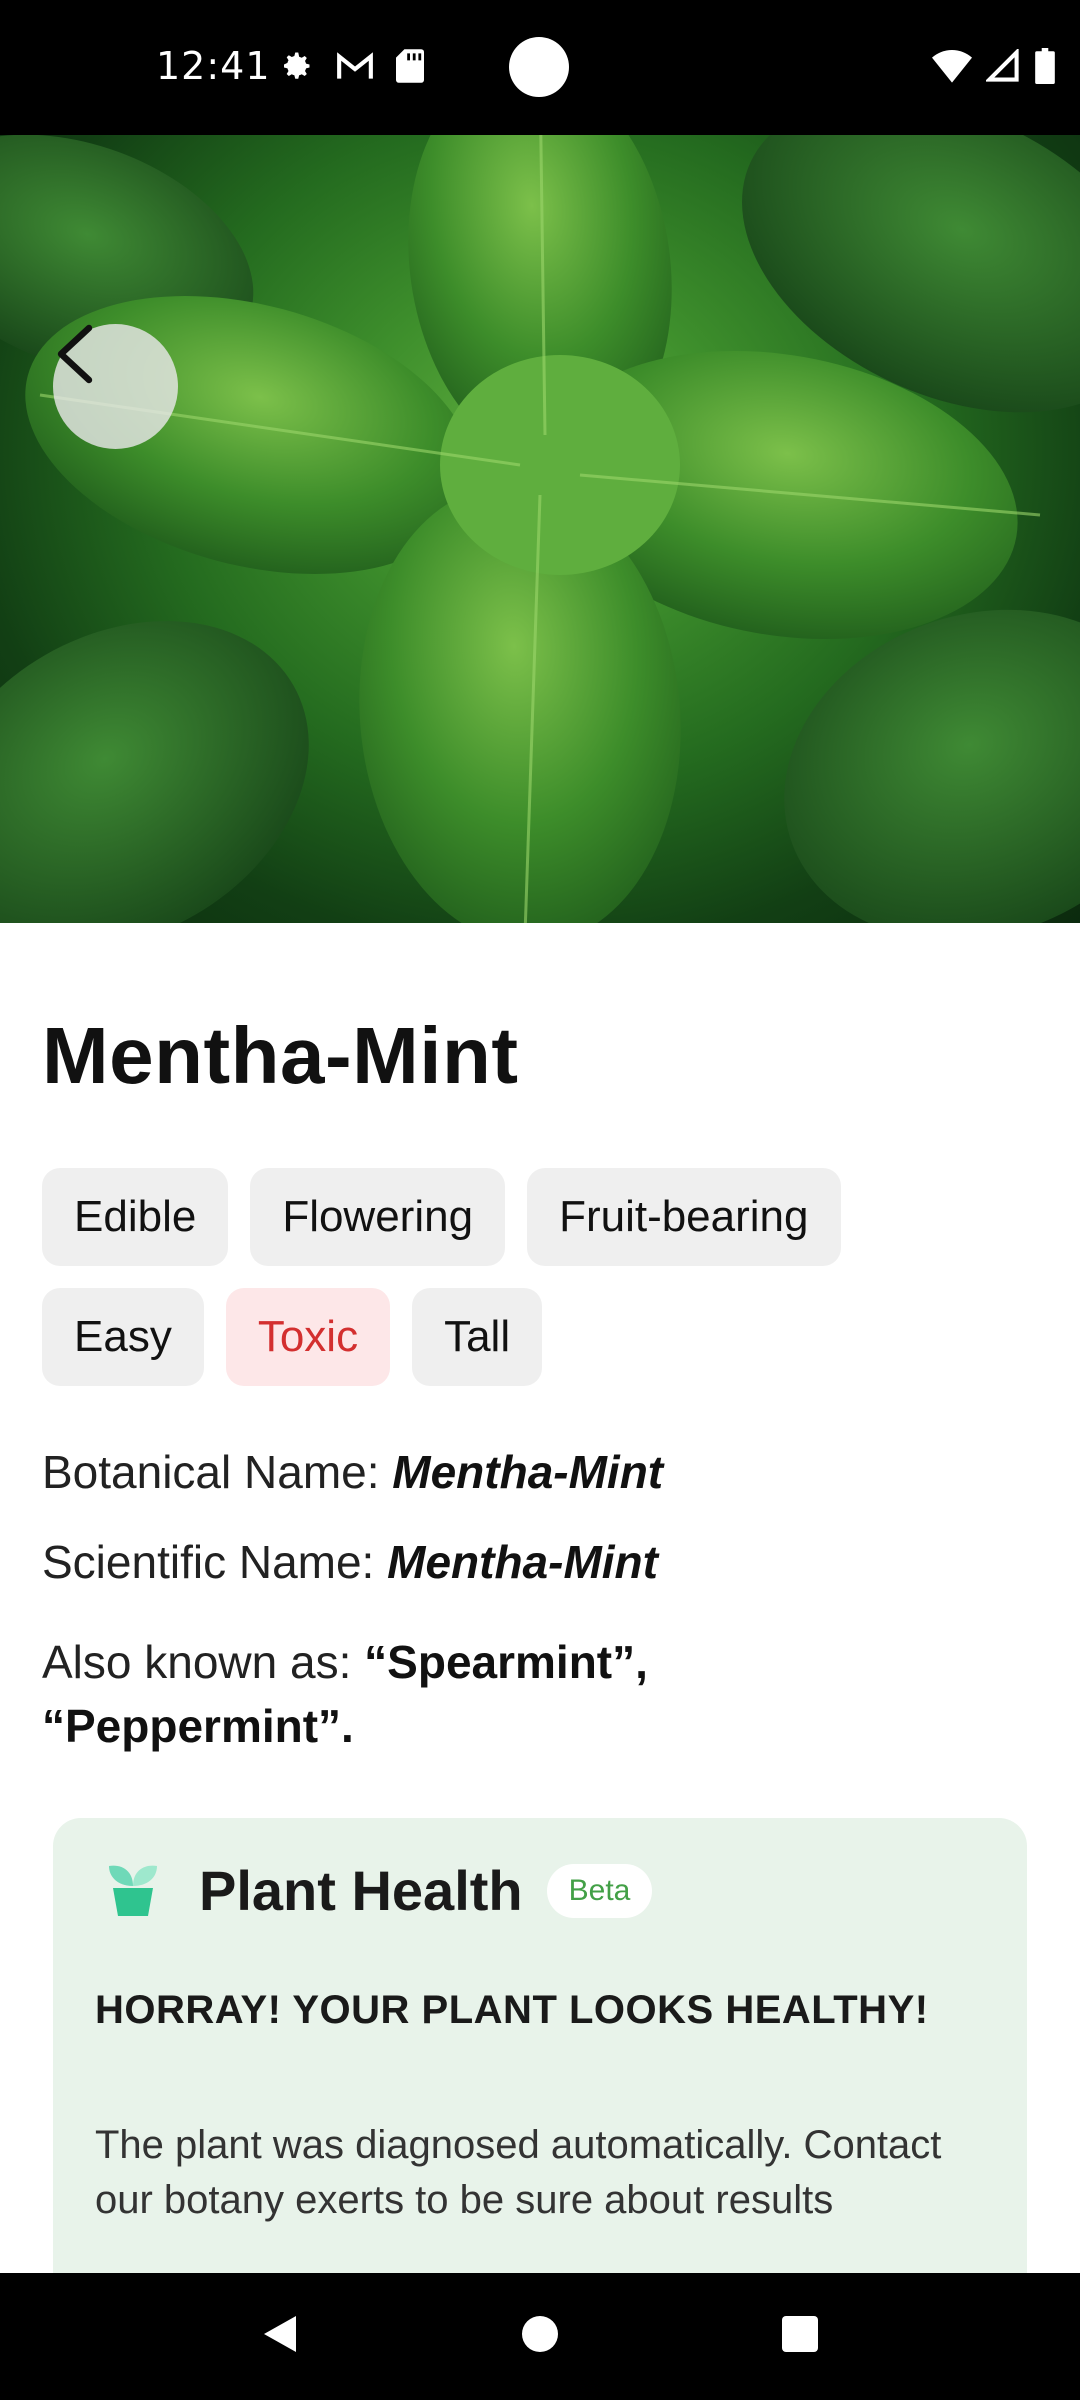 This screenshot has width=1080, height=2400. I want to click on botanical-name-label: Botanical Name:, so click(217, 1472).